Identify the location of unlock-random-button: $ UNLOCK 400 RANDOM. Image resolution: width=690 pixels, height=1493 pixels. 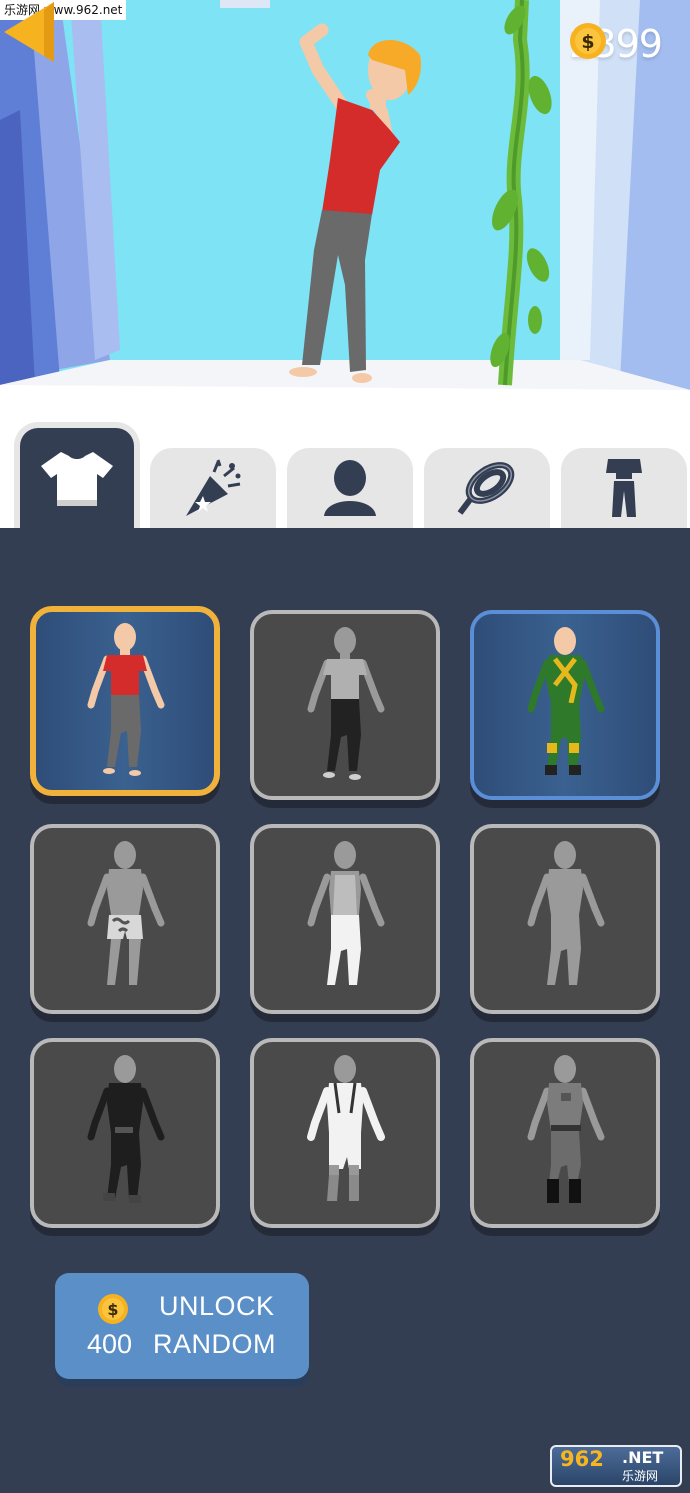
(182, 1326).